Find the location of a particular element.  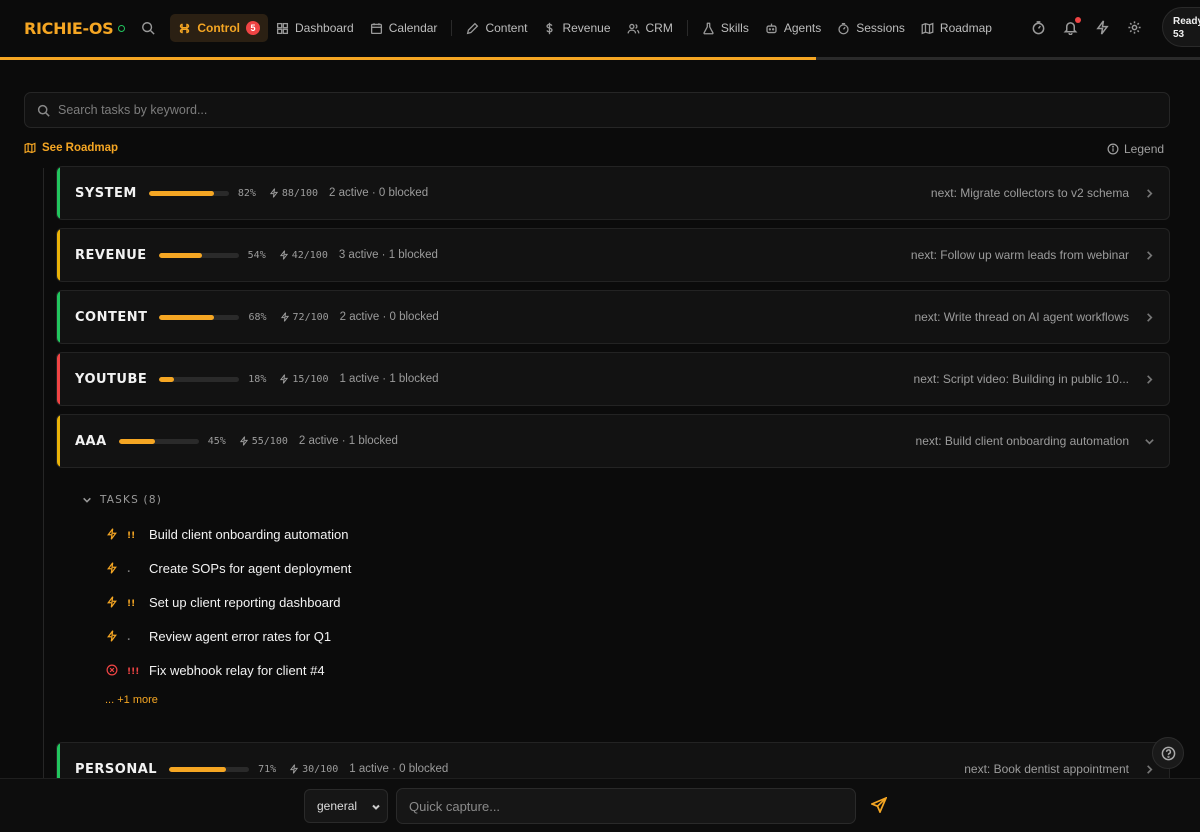

task-title: Review agent error rates for Q1 is located at coordinates (240, 636).